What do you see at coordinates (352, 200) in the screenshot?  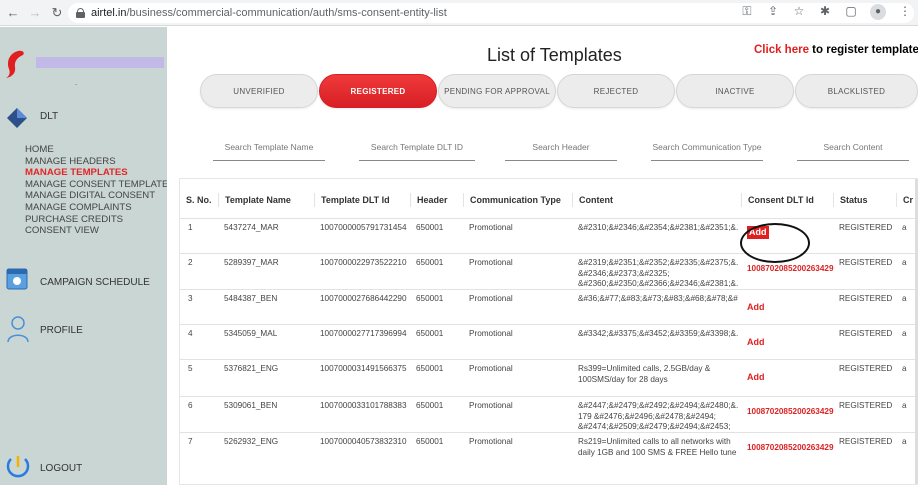 I see `column-header-template-dlt-id: Template DLT Id` at bounding box center [352, 200].